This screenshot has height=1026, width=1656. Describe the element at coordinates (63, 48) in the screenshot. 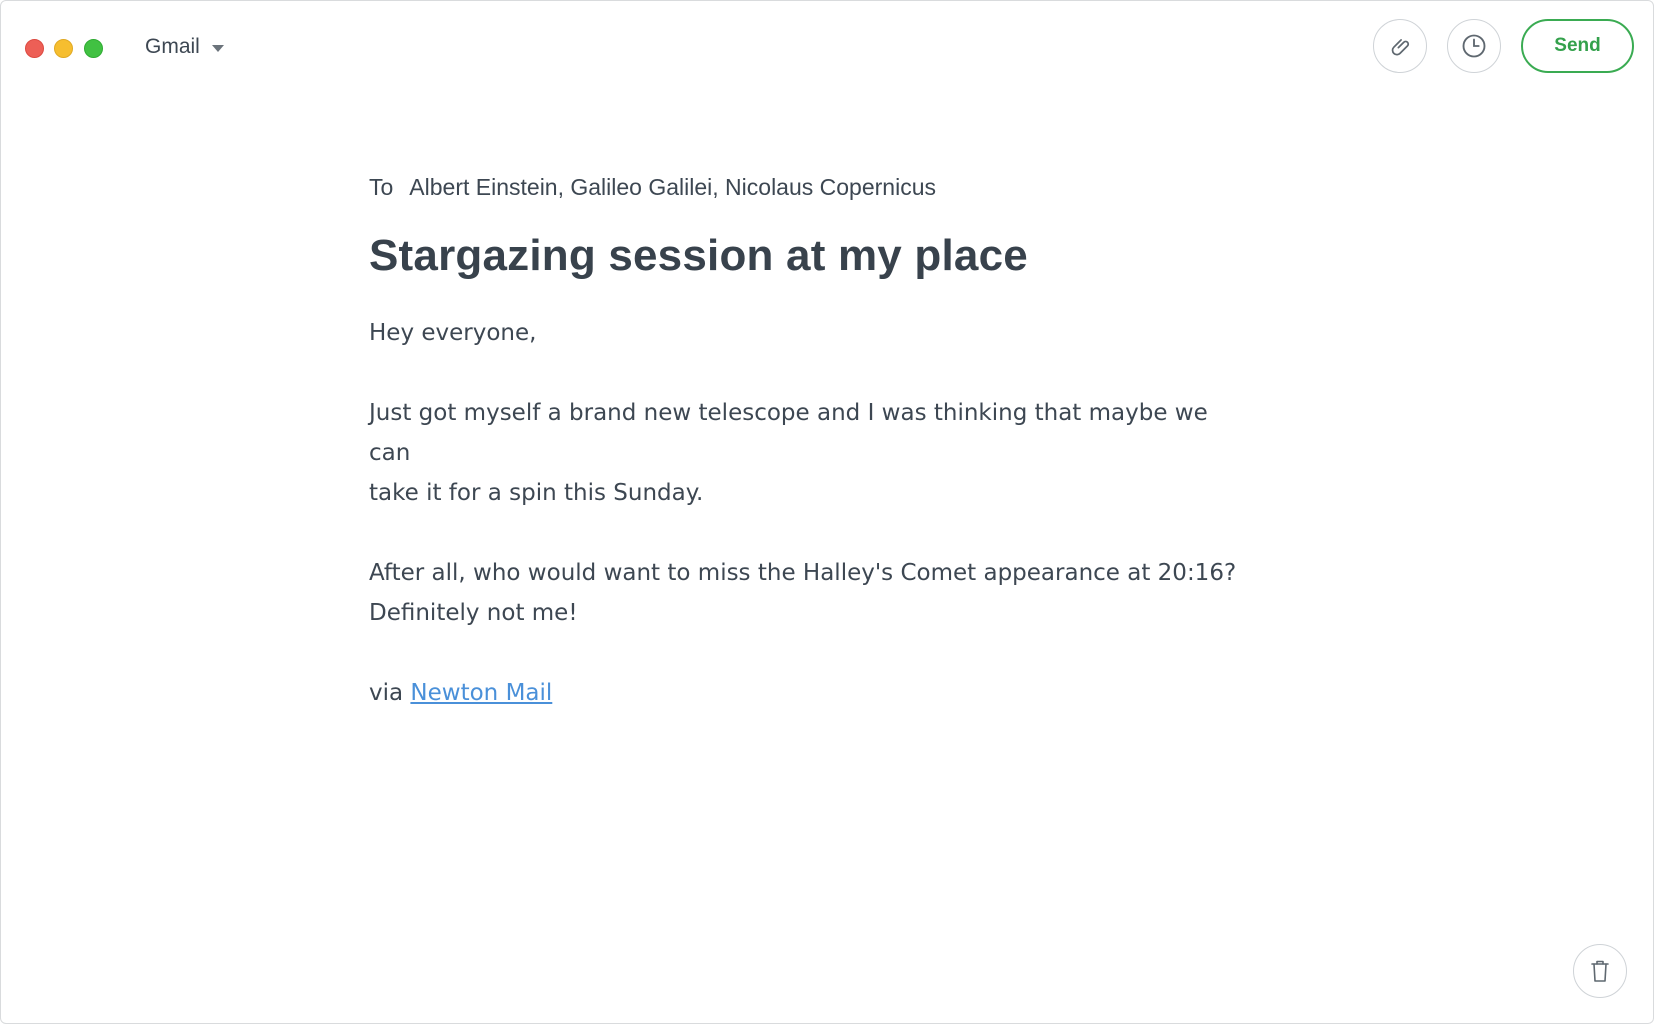

I see `window-minimize-button` at that location.